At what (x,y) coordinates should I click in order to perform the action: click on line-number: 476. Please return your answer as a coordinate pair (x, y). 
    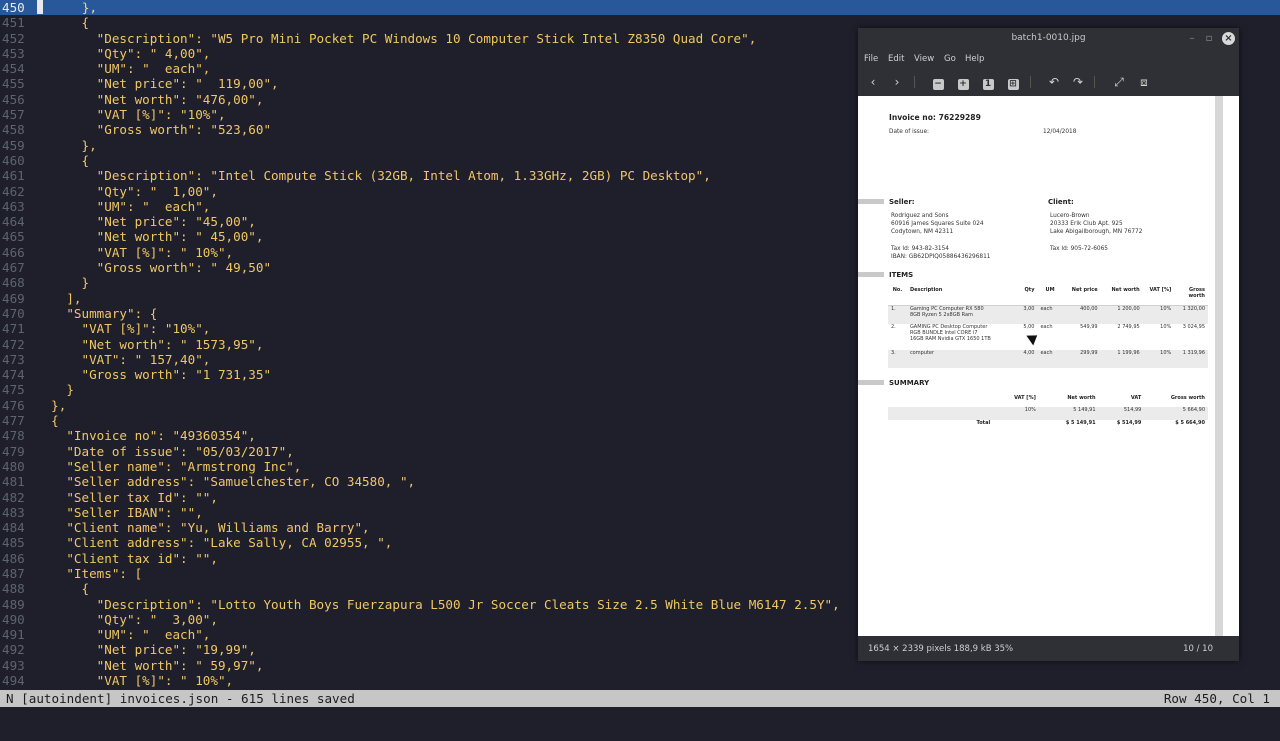
    Looking at the image, I should click on (13, 405).